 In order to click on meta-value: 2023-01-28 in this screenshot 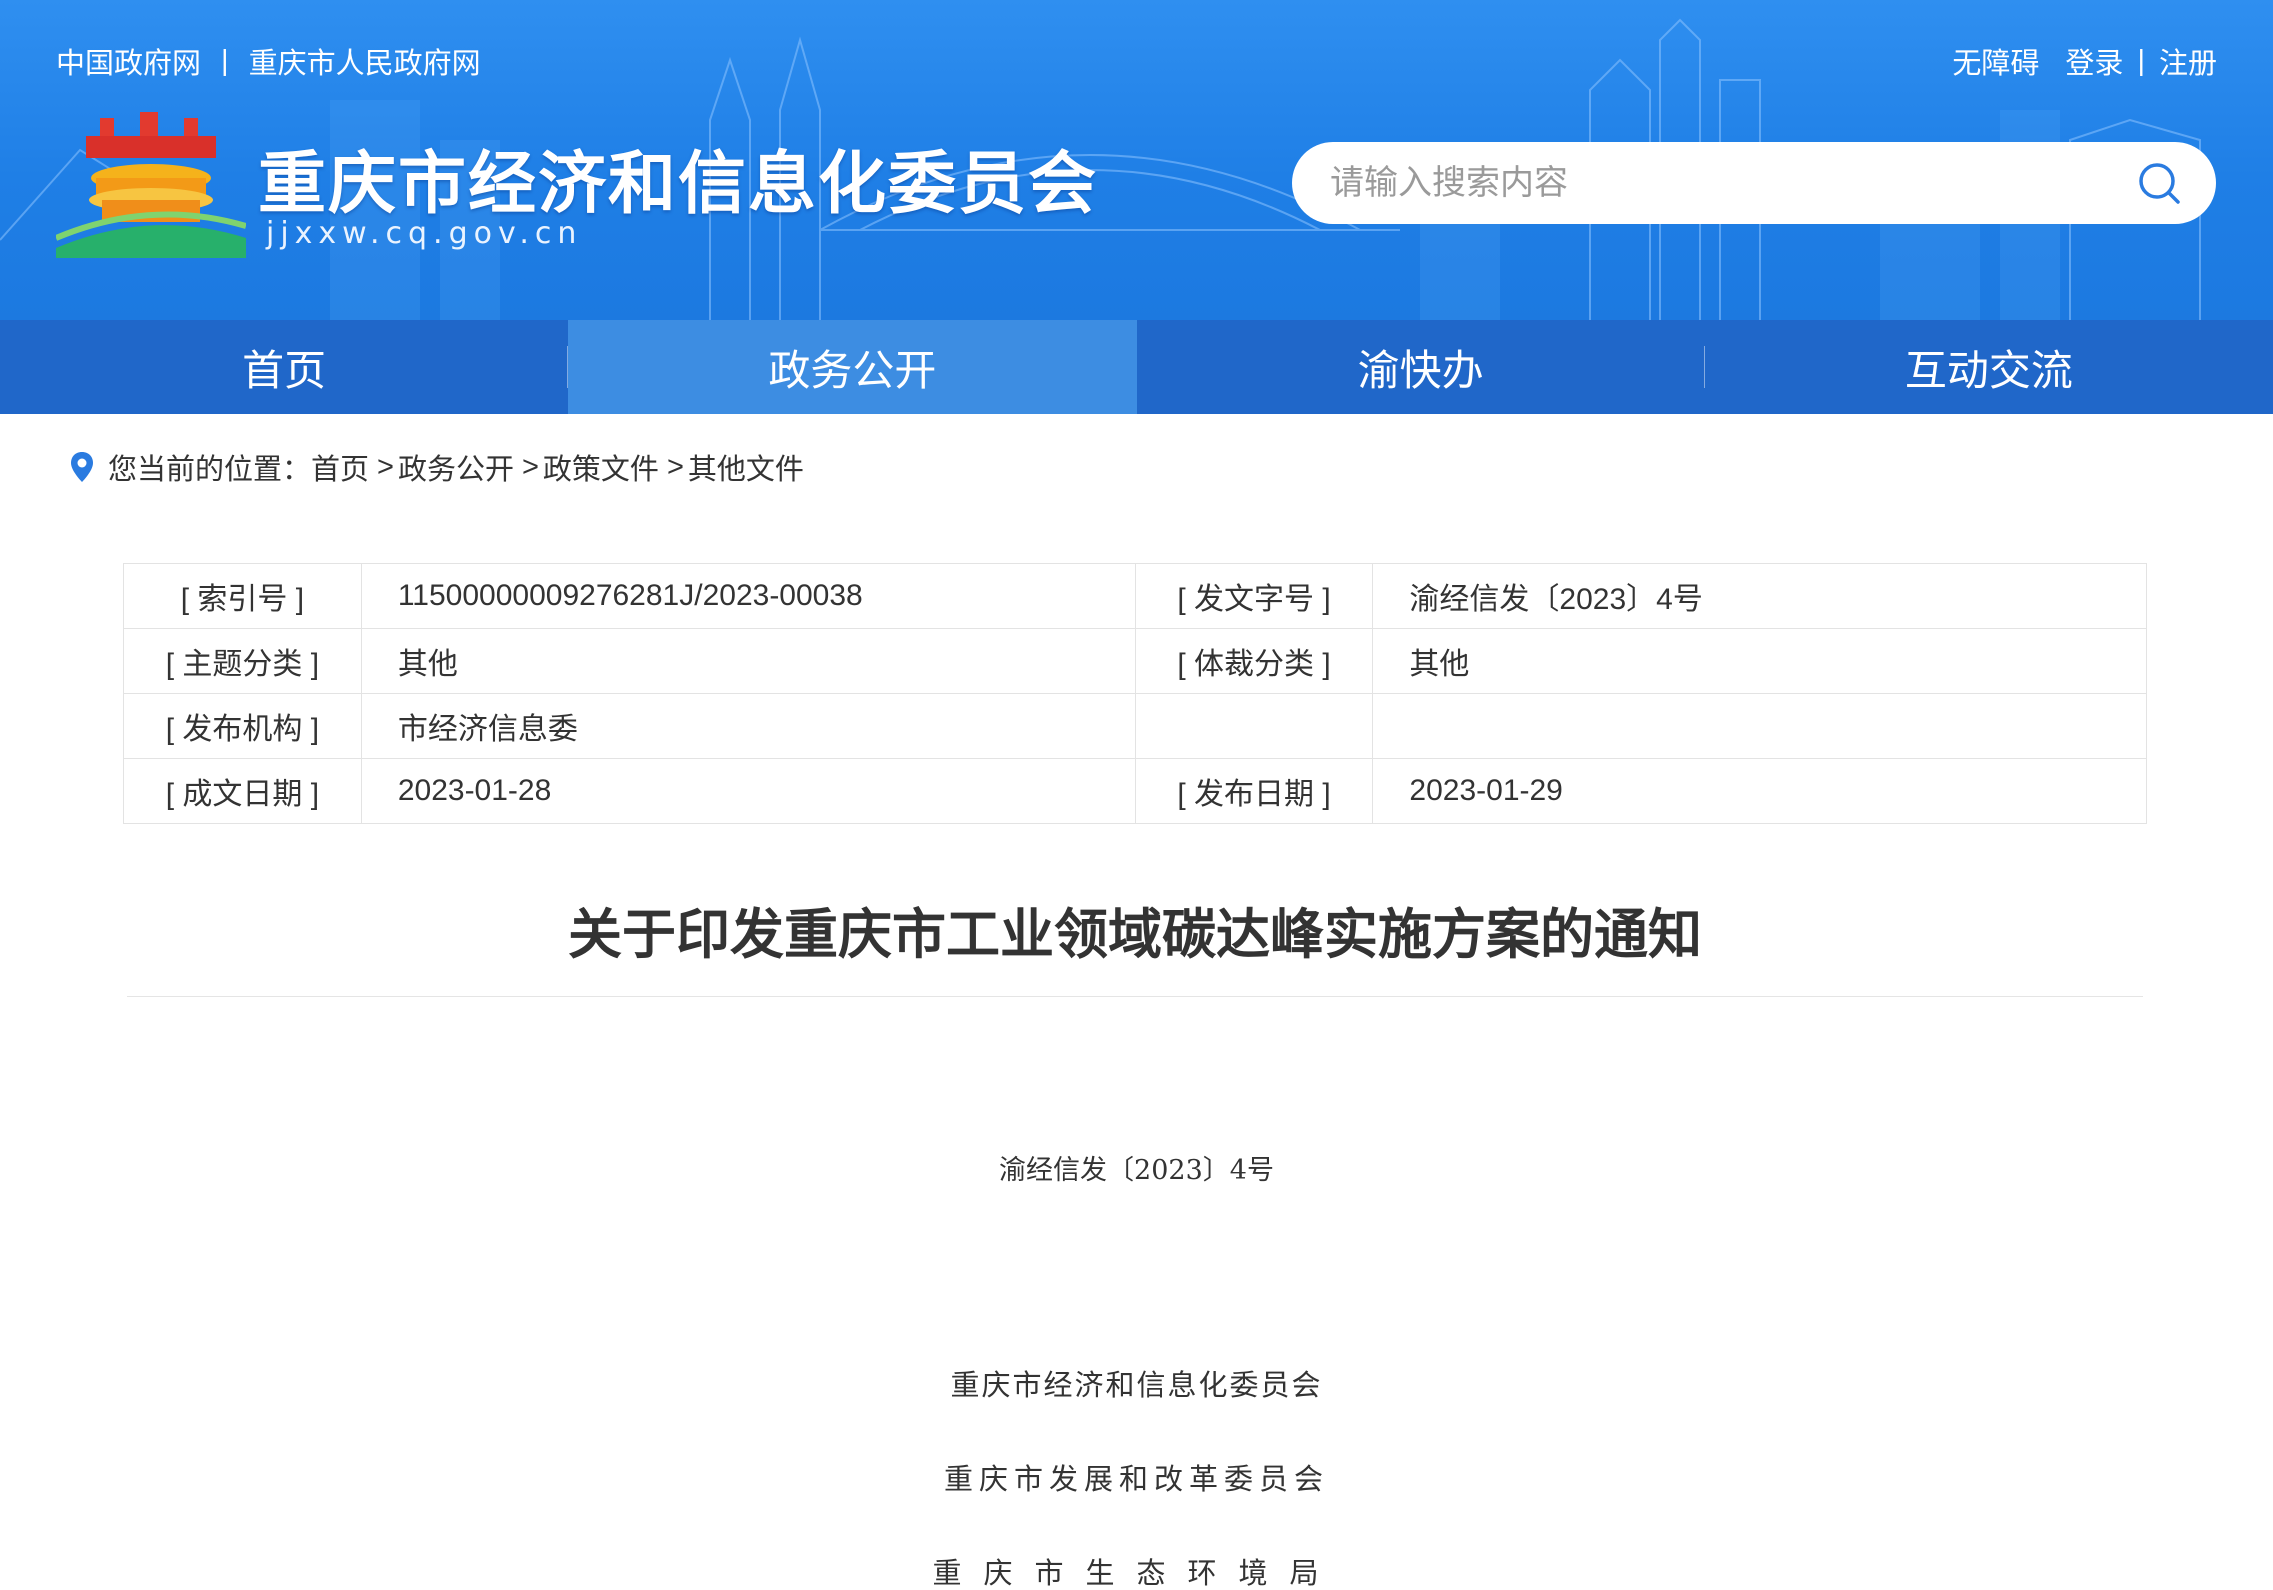, I will do `click(748, 791)`.